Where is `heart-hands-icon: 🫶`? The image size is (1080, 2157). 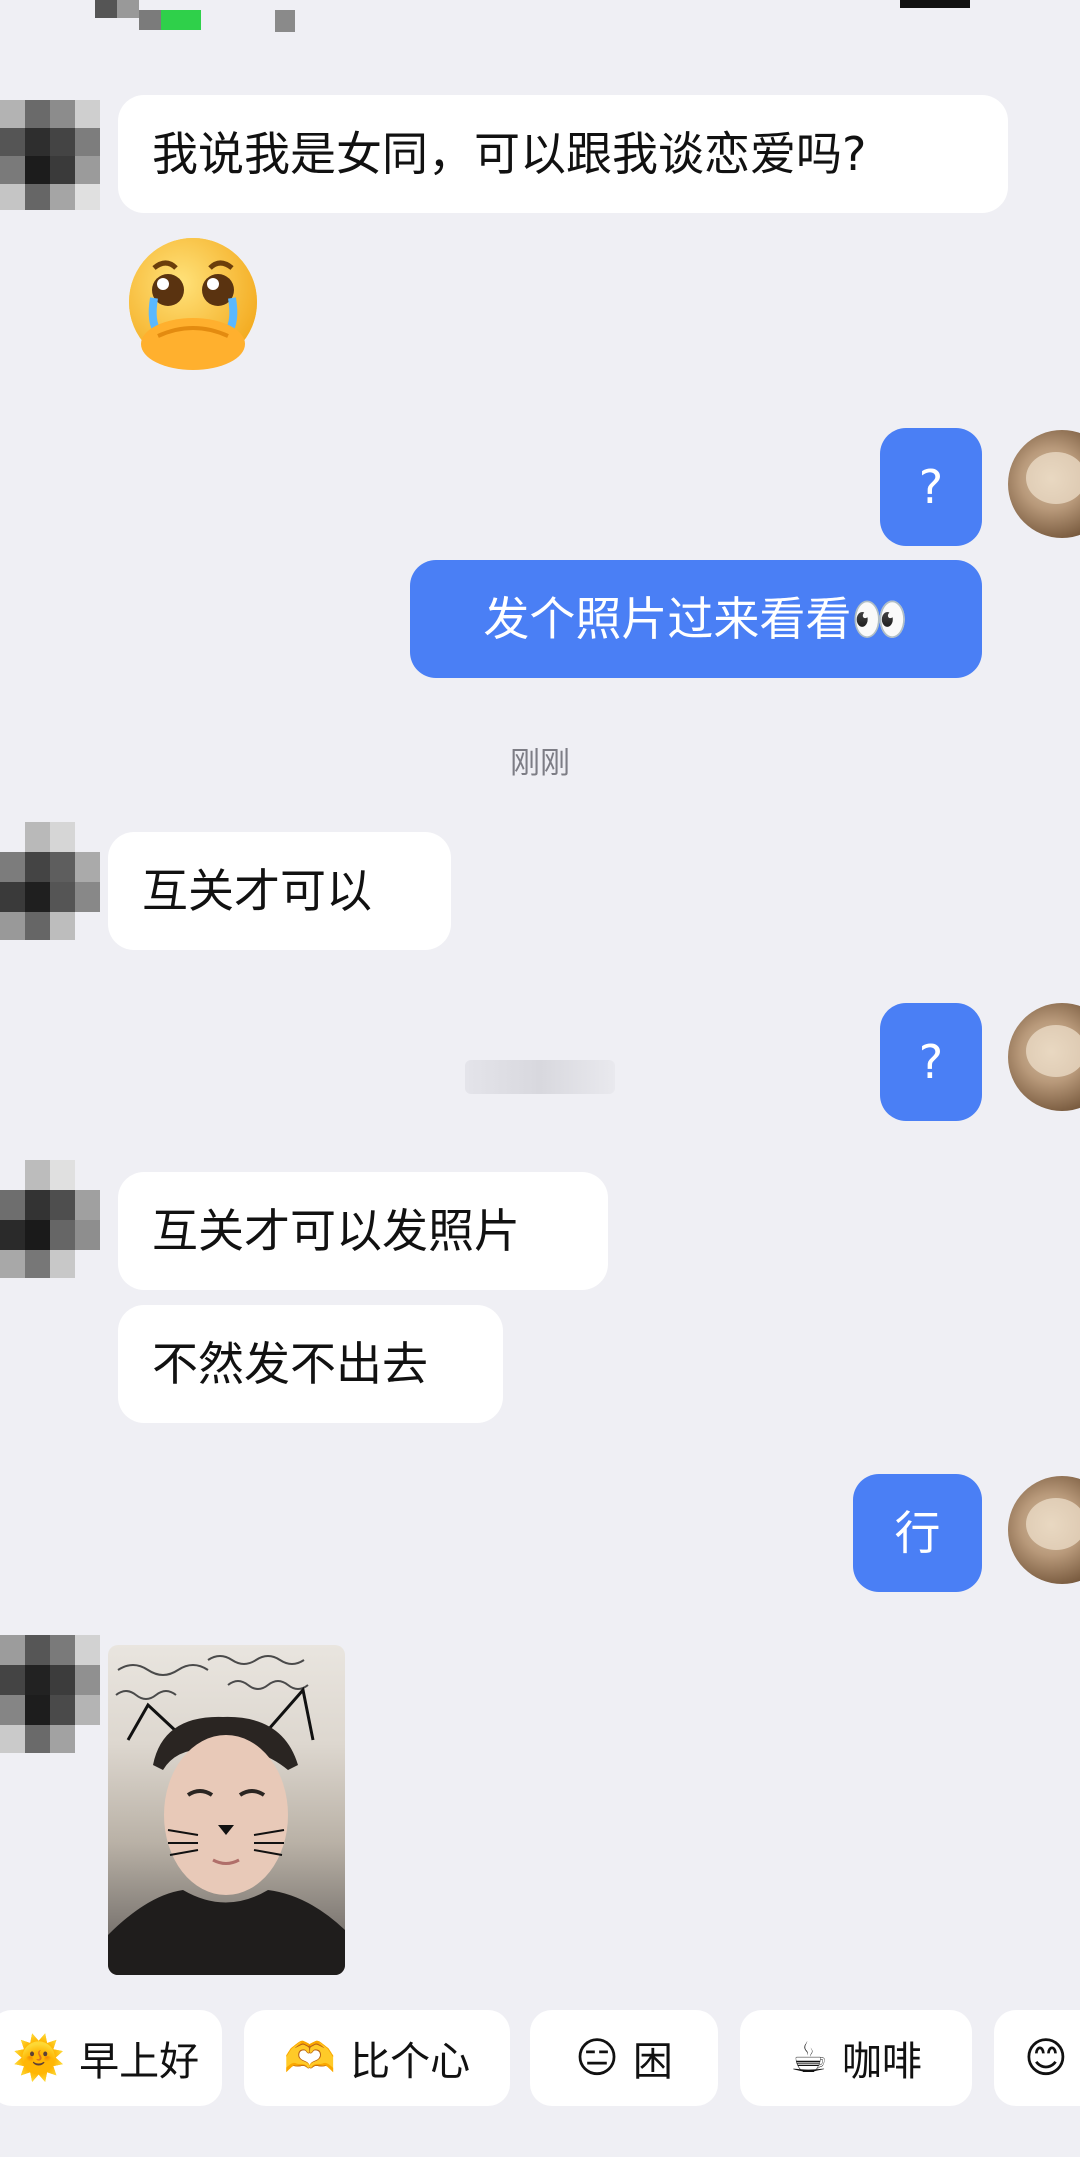
heart-hands-icon: 🫶 is located at coordinates (310, 2057).